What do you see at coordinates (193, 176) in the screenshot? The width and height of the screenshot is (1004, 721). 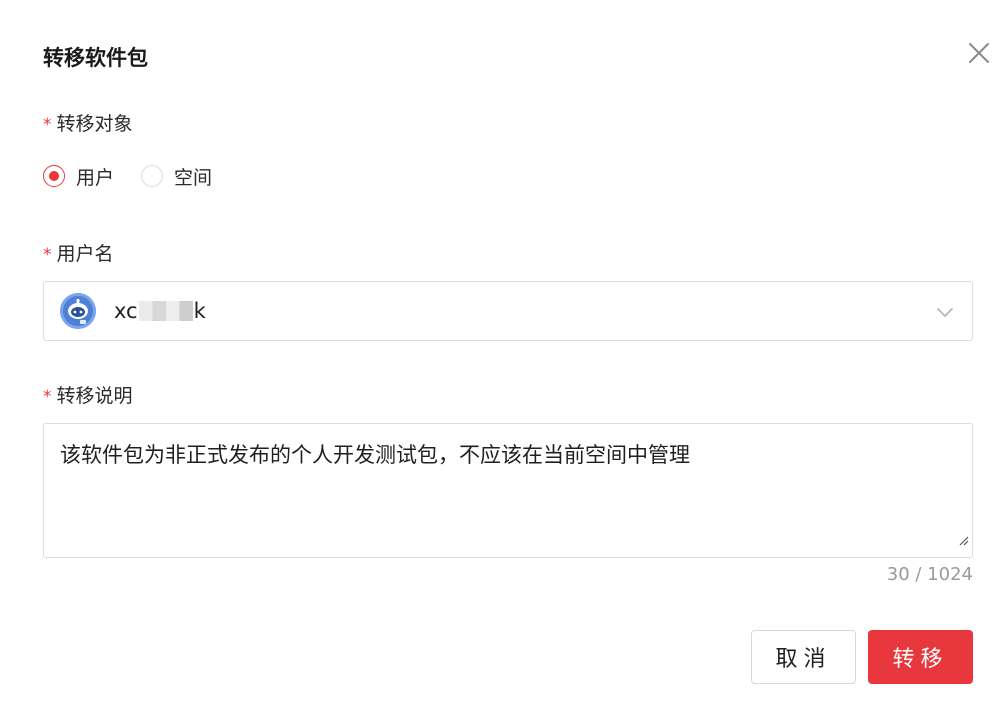 I see `radio-space-label: 空间` at bounding box center [193, 176].